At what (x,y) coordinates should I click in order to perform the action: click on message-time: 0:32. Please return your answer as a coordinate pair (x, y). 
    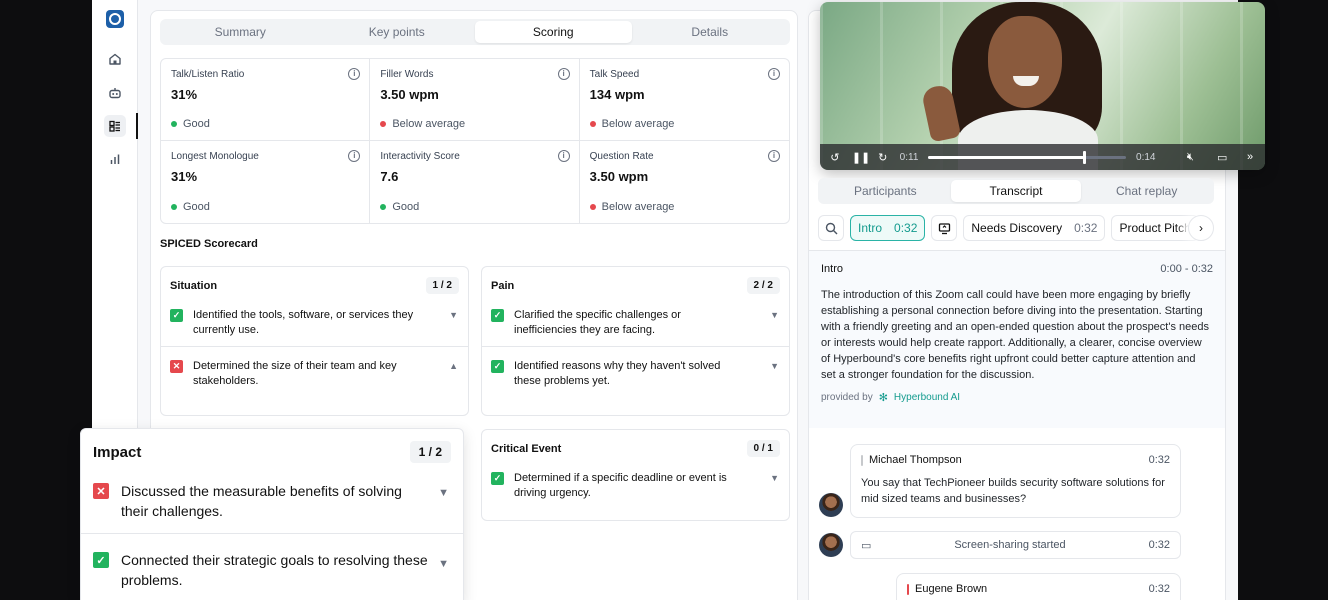
    Looking at the image, I should click on (1159, 589).